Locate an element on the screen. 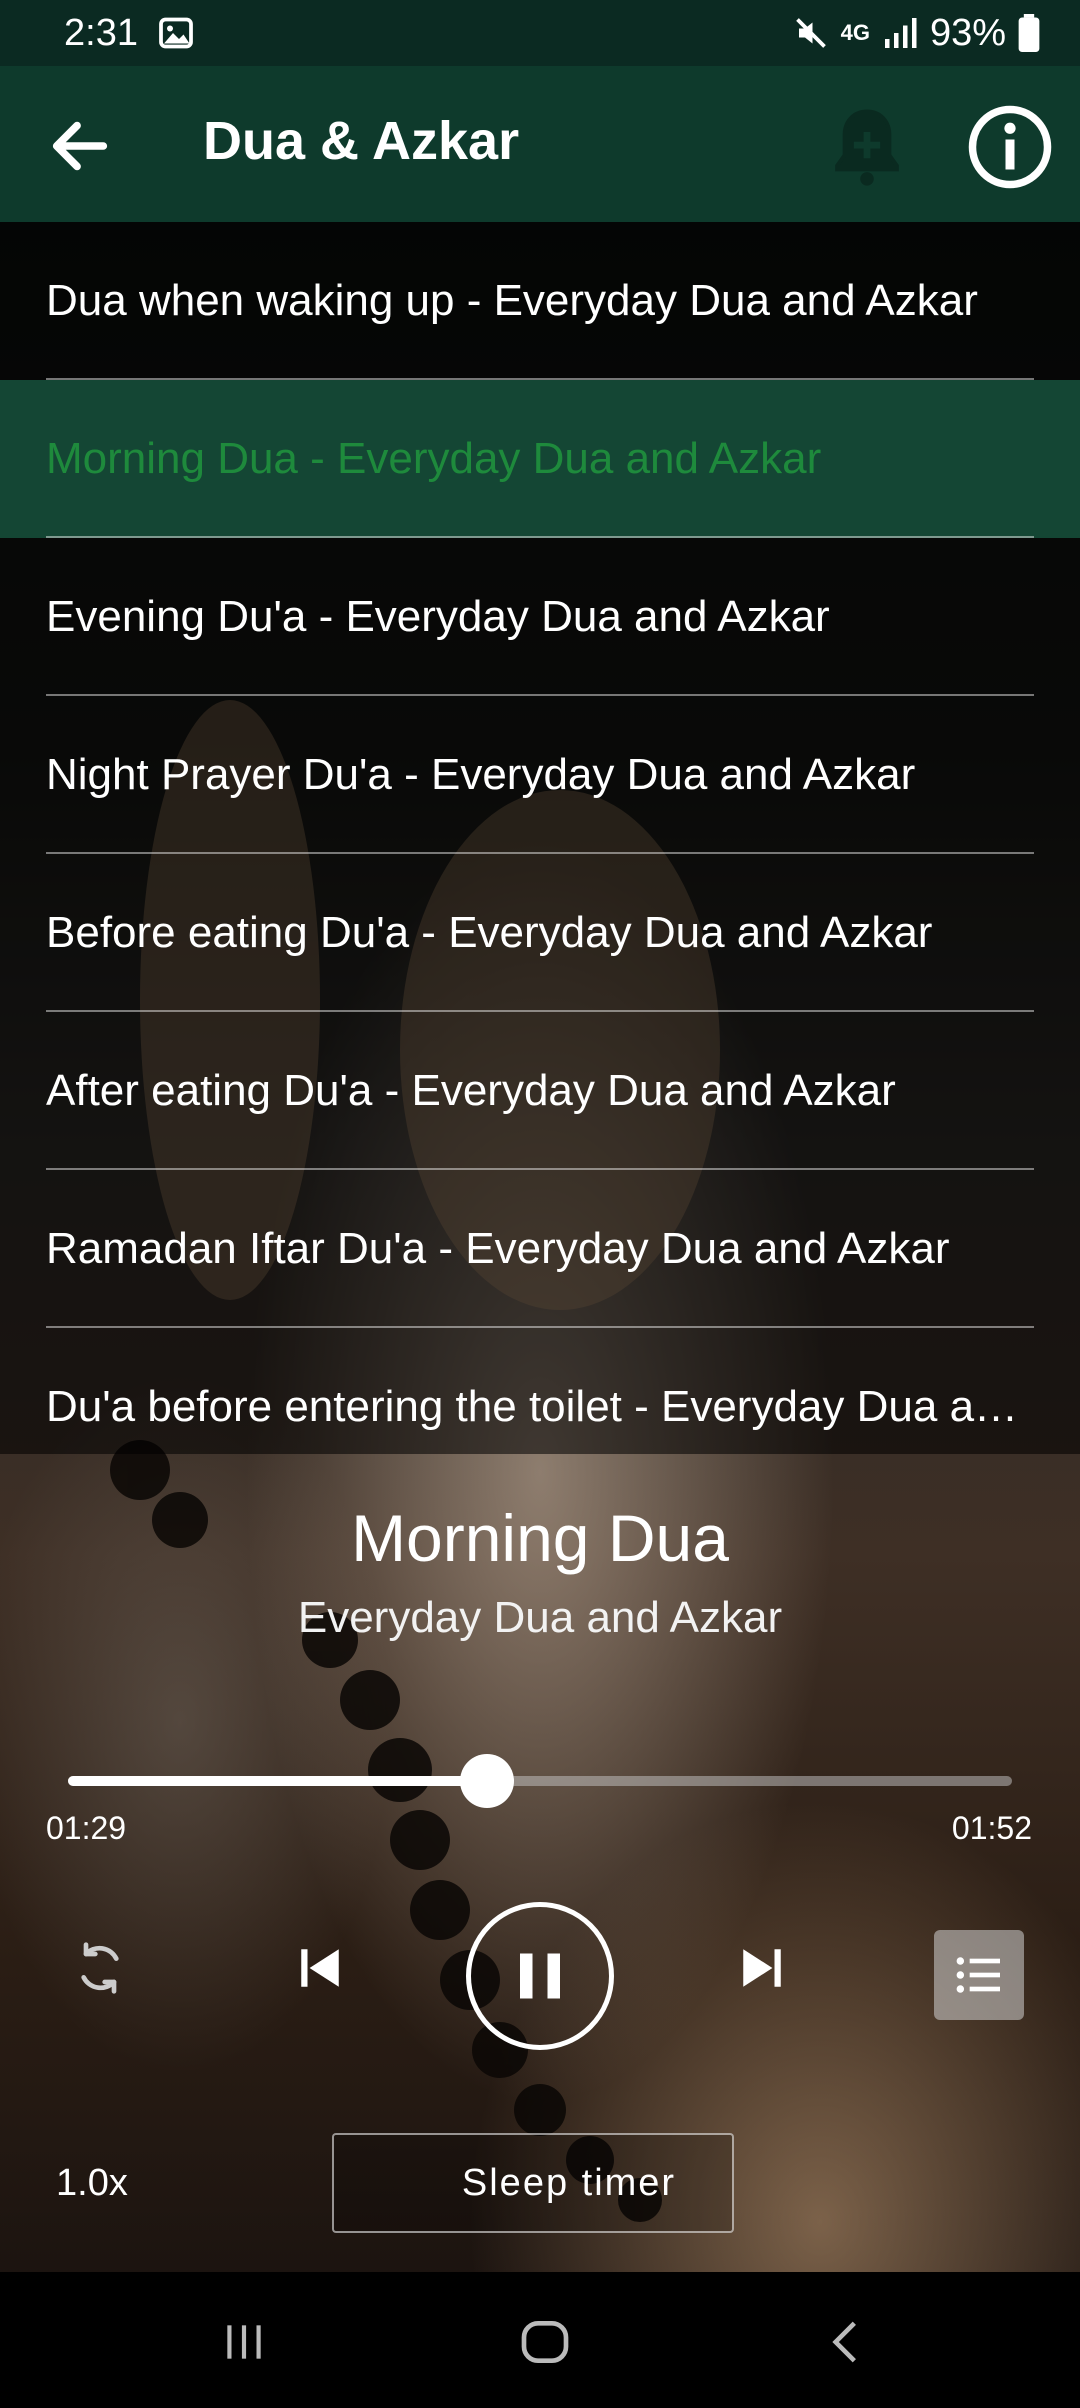 This screenshot has width=1080, height=2408. status-bar: 2:31 4G 93% is located at coordinates (540, 33).